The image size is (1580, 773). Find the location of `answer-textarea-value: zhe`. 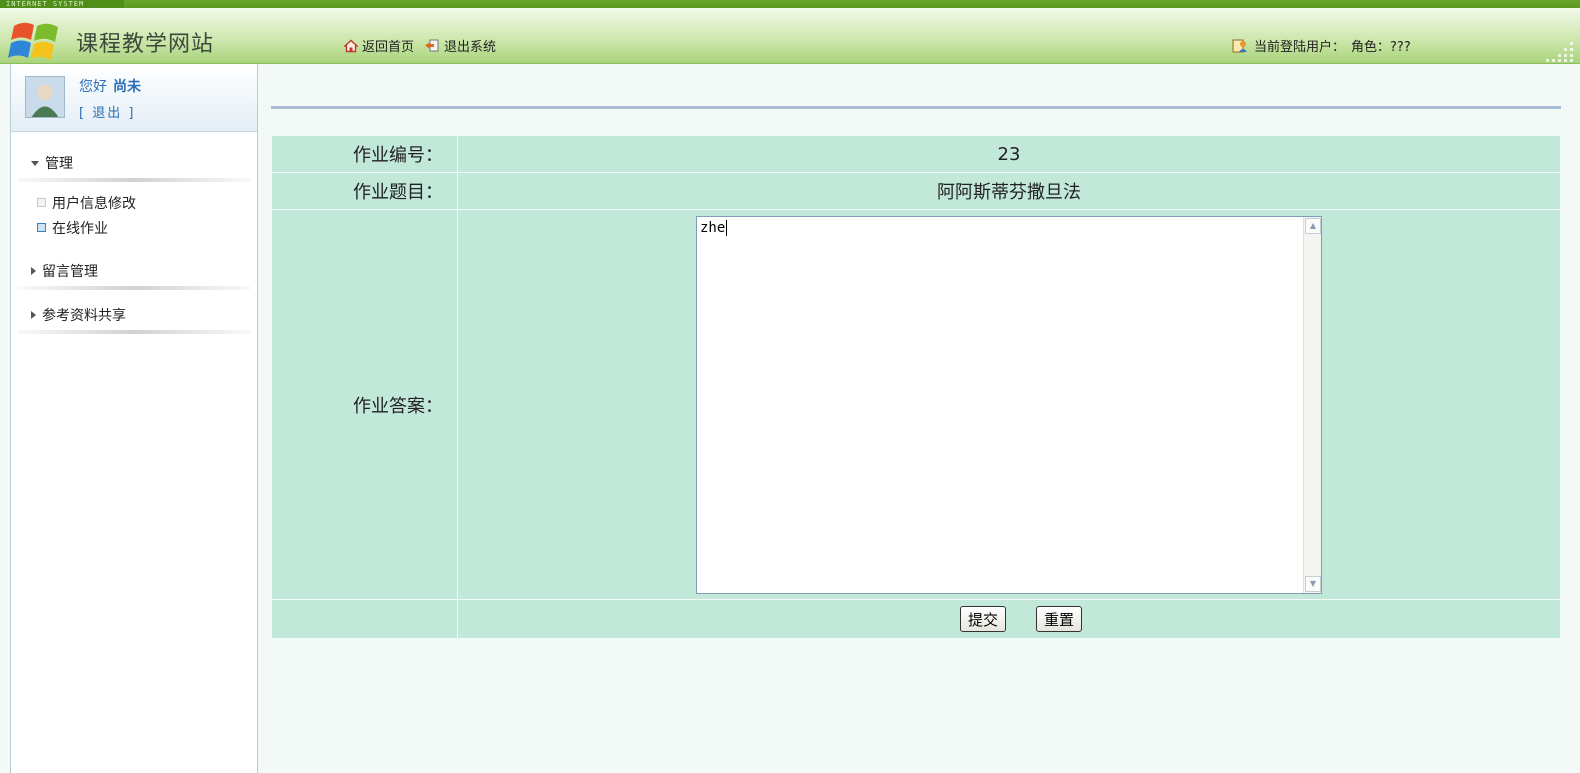

answer-textarea-value: zhe is located at coordinates (714, 227).